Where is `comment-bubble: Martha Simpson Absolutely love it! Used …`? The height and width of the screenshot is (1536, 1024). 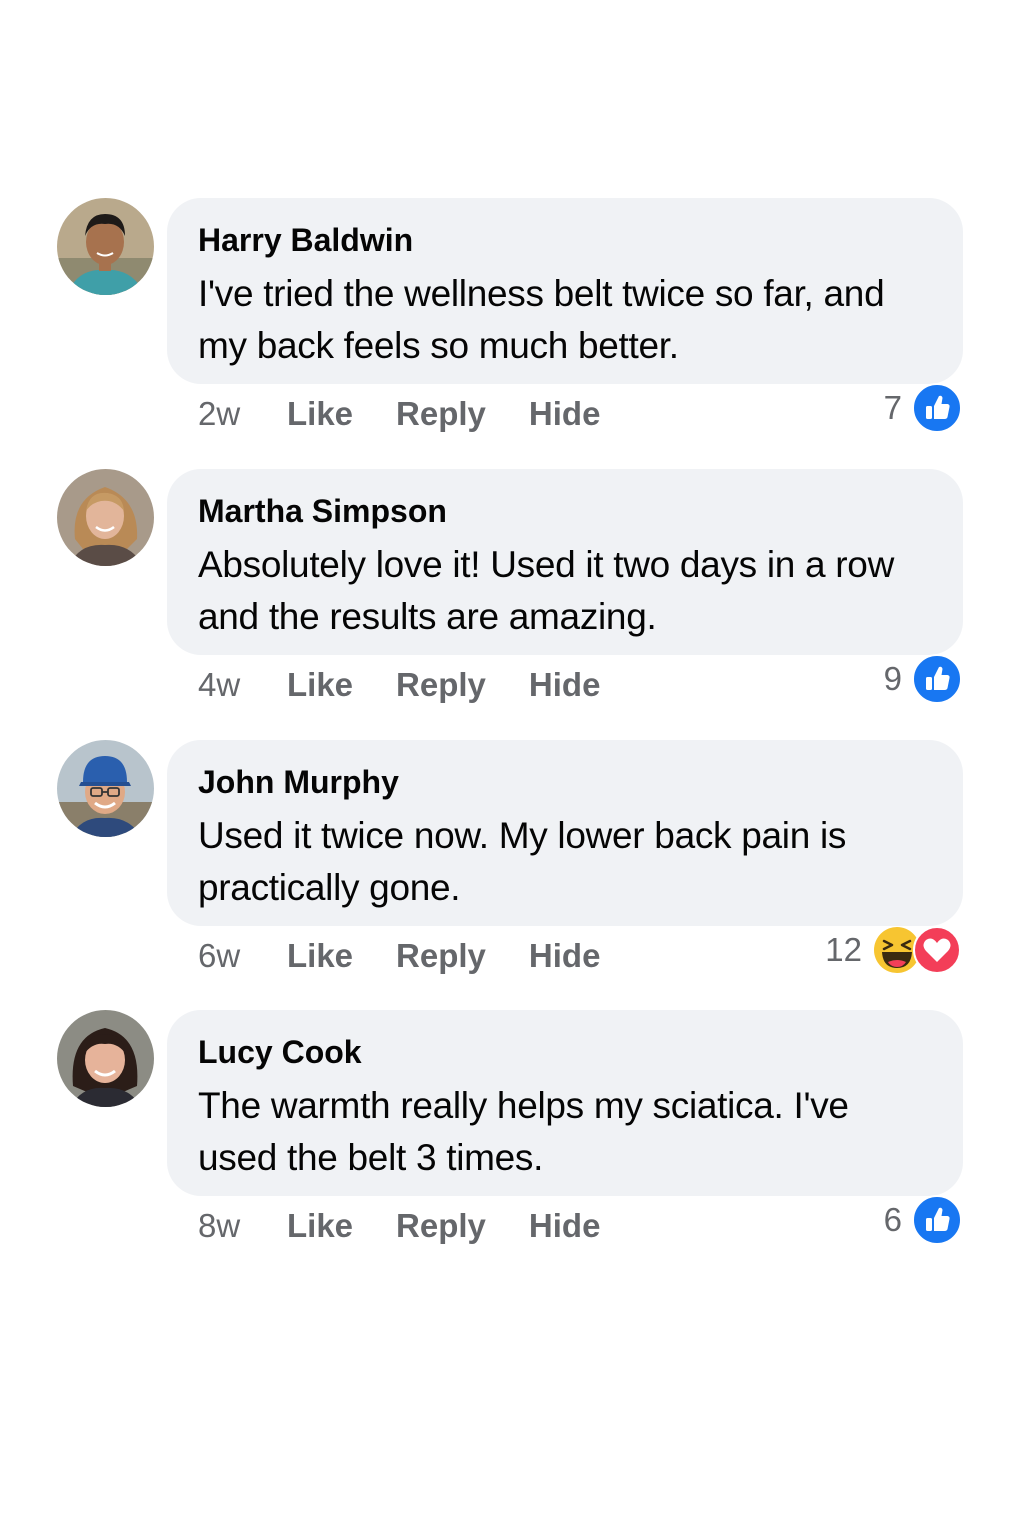 comment-bubble: Martha Simpson Absolutely love it! Used … is located at coordinates (565, 562).